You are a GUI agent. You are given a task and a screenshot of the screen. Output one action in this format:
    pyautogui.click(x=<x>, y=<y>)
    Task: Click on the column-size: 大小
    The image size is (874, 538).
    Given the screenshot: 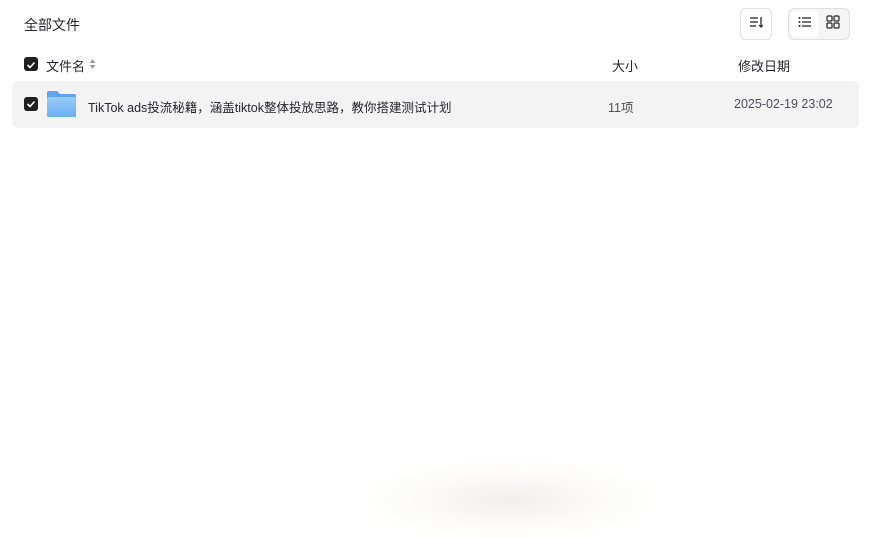 What is the action you would take?
    pyautogui.click(x=625, y=66)
    